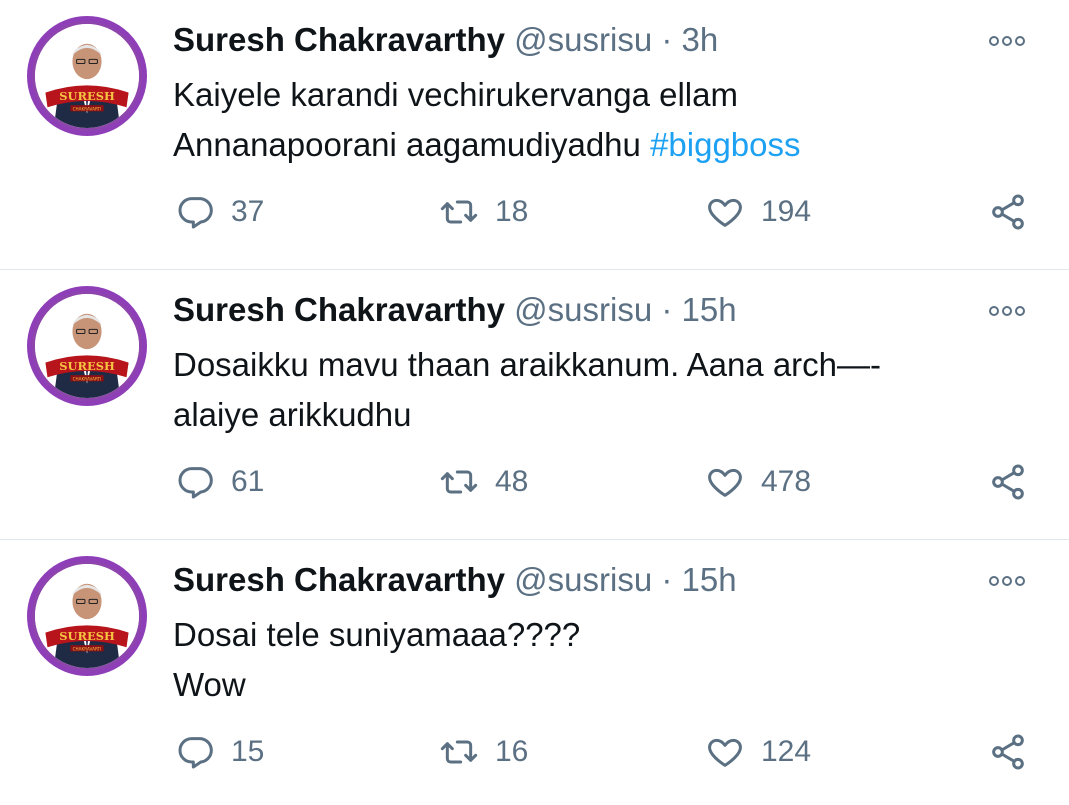 This screenshot has height=805, width=1069. I want to click on like-button: 124, so click(758, 752).